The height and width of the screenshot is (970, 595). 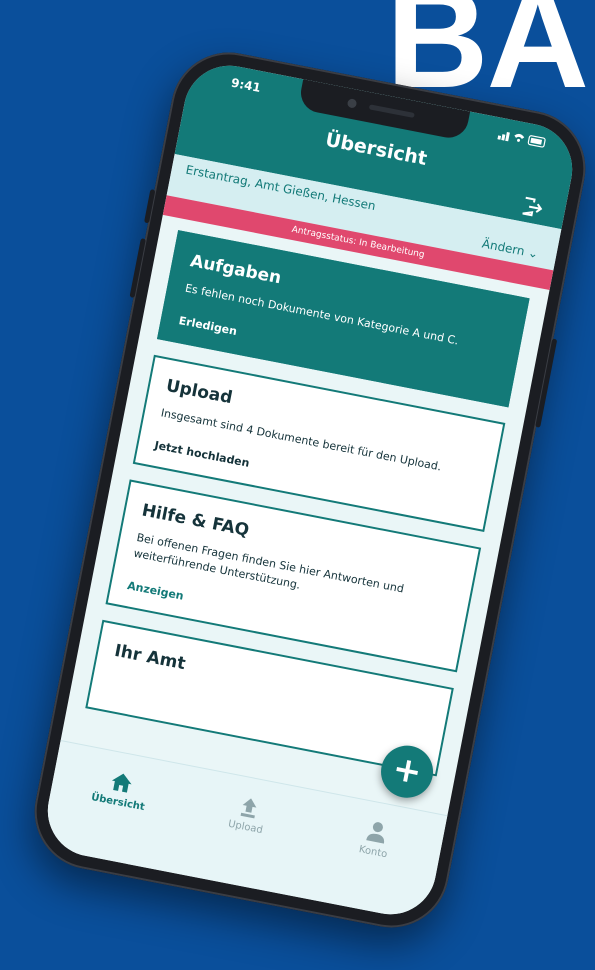 I want to click on status-icons, so click(x=523, y=140).